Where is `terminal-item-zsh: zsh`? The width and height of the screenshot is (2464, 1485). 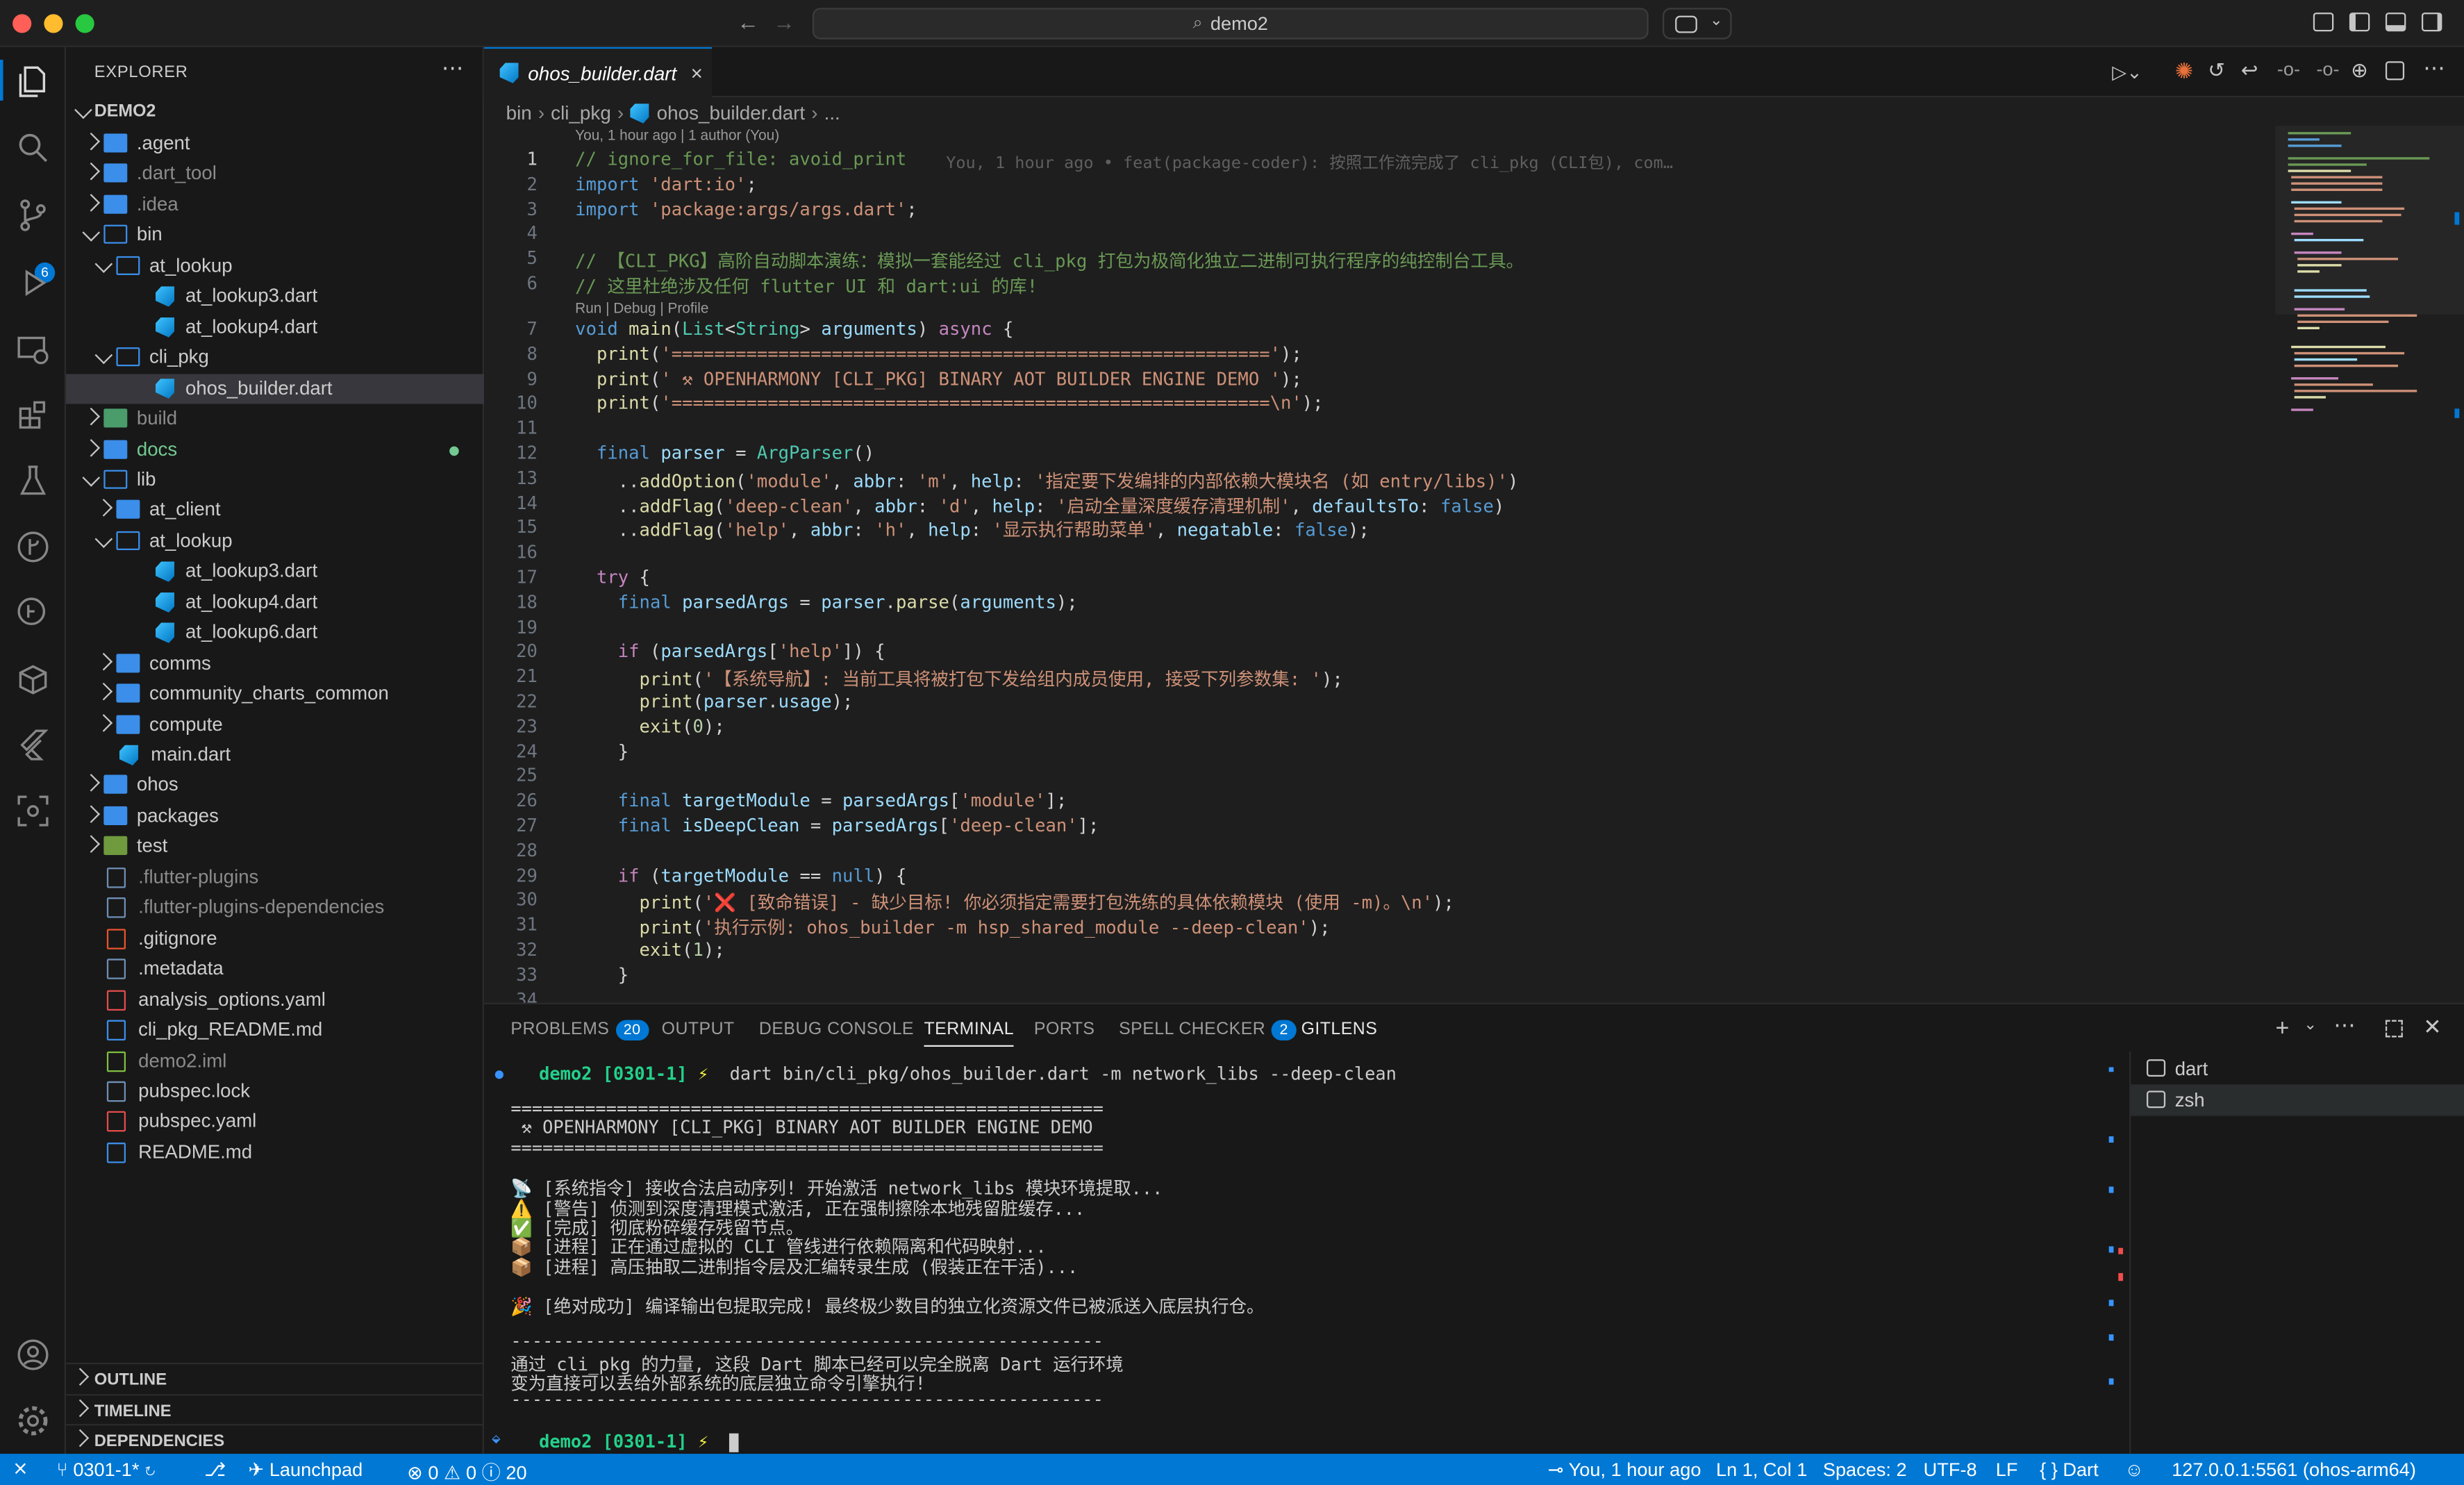 terminal-item-zsh: zsh is located at coordinates (2297, 1100).